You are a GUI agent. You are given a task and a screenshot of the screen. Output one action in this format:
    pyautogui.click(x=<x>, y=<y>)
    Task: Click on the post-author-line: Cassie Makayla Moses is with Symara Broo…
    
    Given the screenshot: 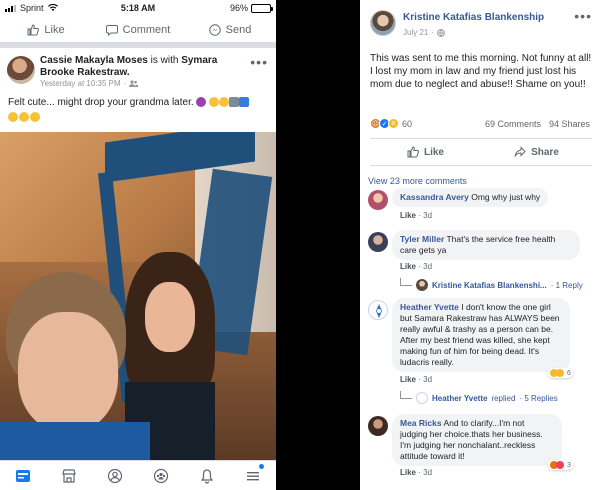 What is the action you would take?
    pyautogui.click(x=145, y=67)
    